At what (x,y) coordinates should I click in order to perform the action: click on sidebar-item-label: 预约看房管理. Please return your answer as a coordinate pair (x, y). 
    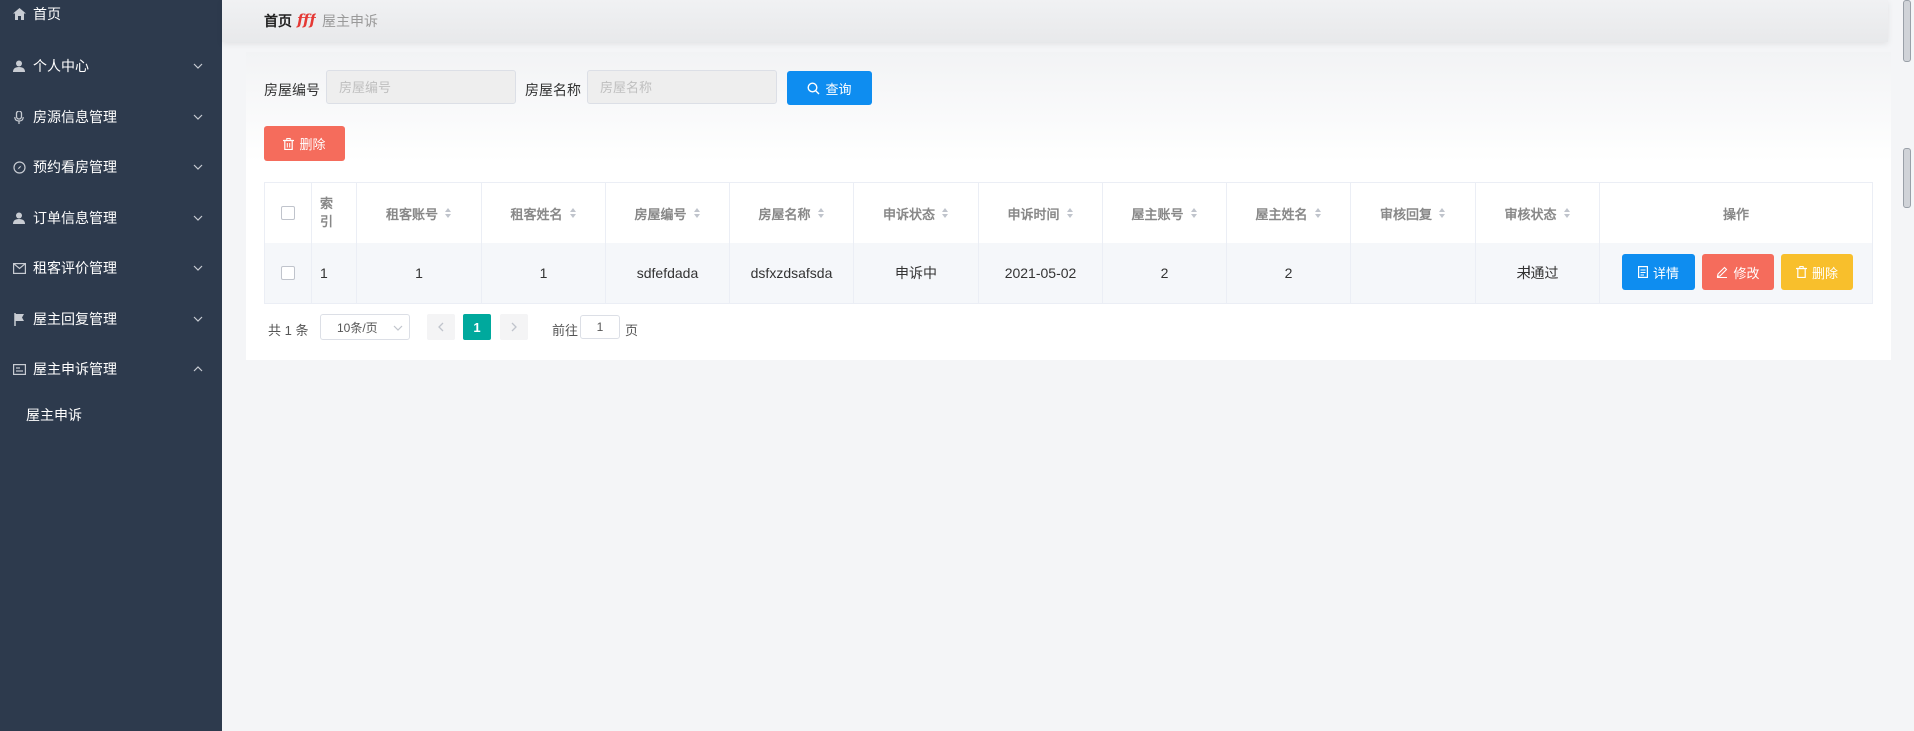
    Looking at the image, I should click on (75, 167).